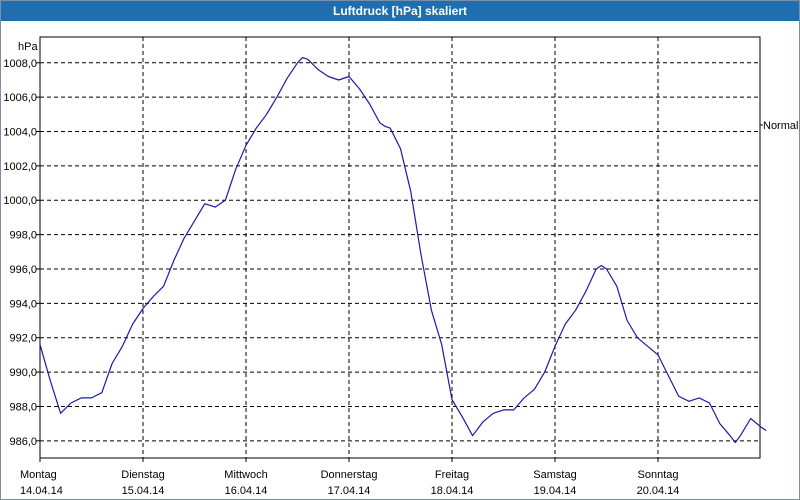 The width and height of the screenshot is (800, 500). I want to click on x-tick-day: Donnerstag, so click(349, 475).